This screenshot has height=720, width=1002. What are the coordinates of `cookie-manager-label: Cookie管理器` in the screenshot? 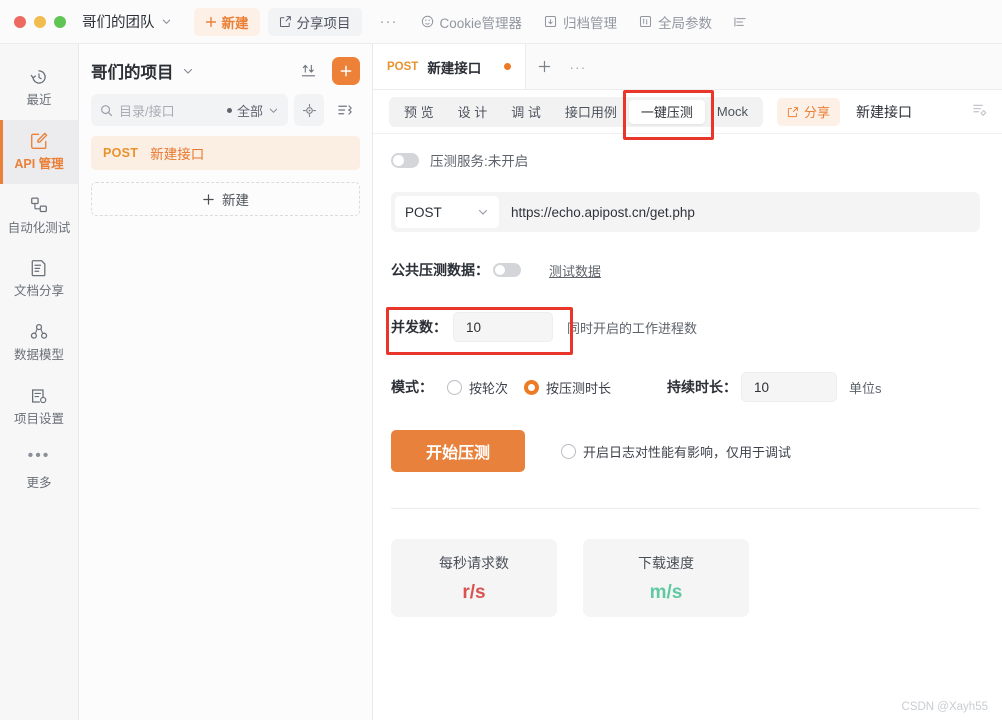 It's located at (481, 23).